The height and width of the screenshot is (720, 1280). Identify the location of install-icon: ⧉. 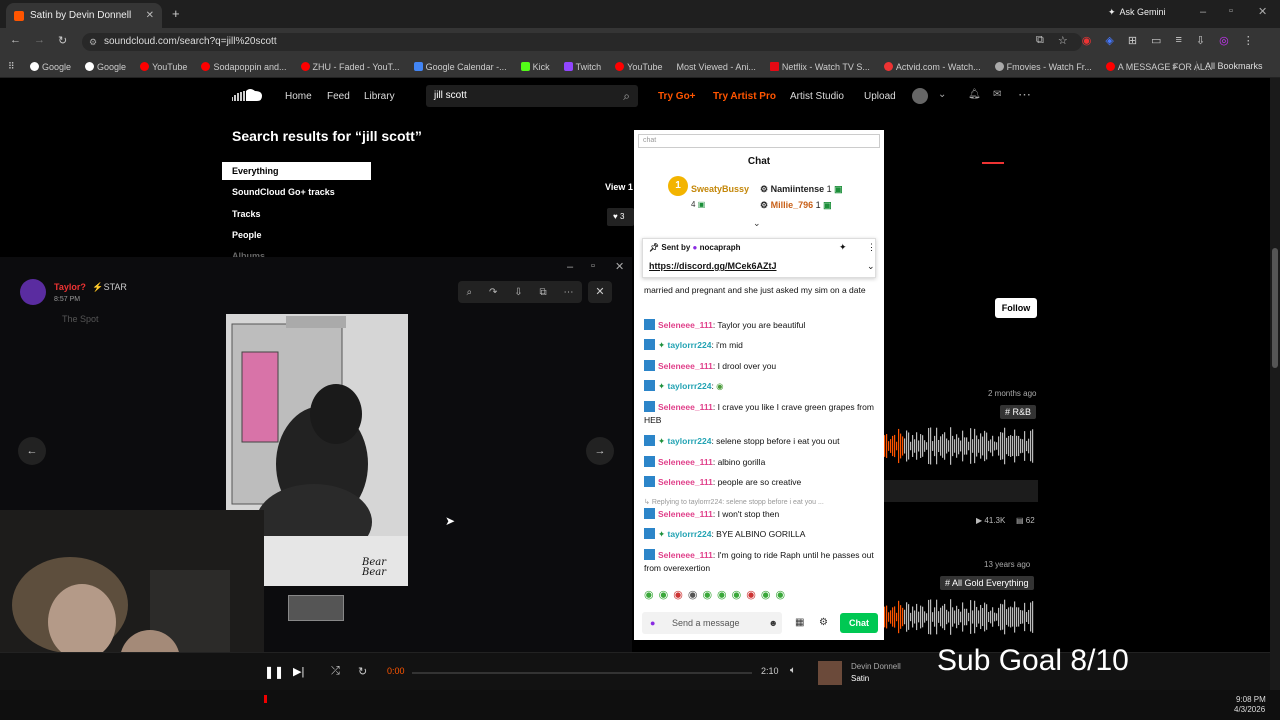
(1040, 40).